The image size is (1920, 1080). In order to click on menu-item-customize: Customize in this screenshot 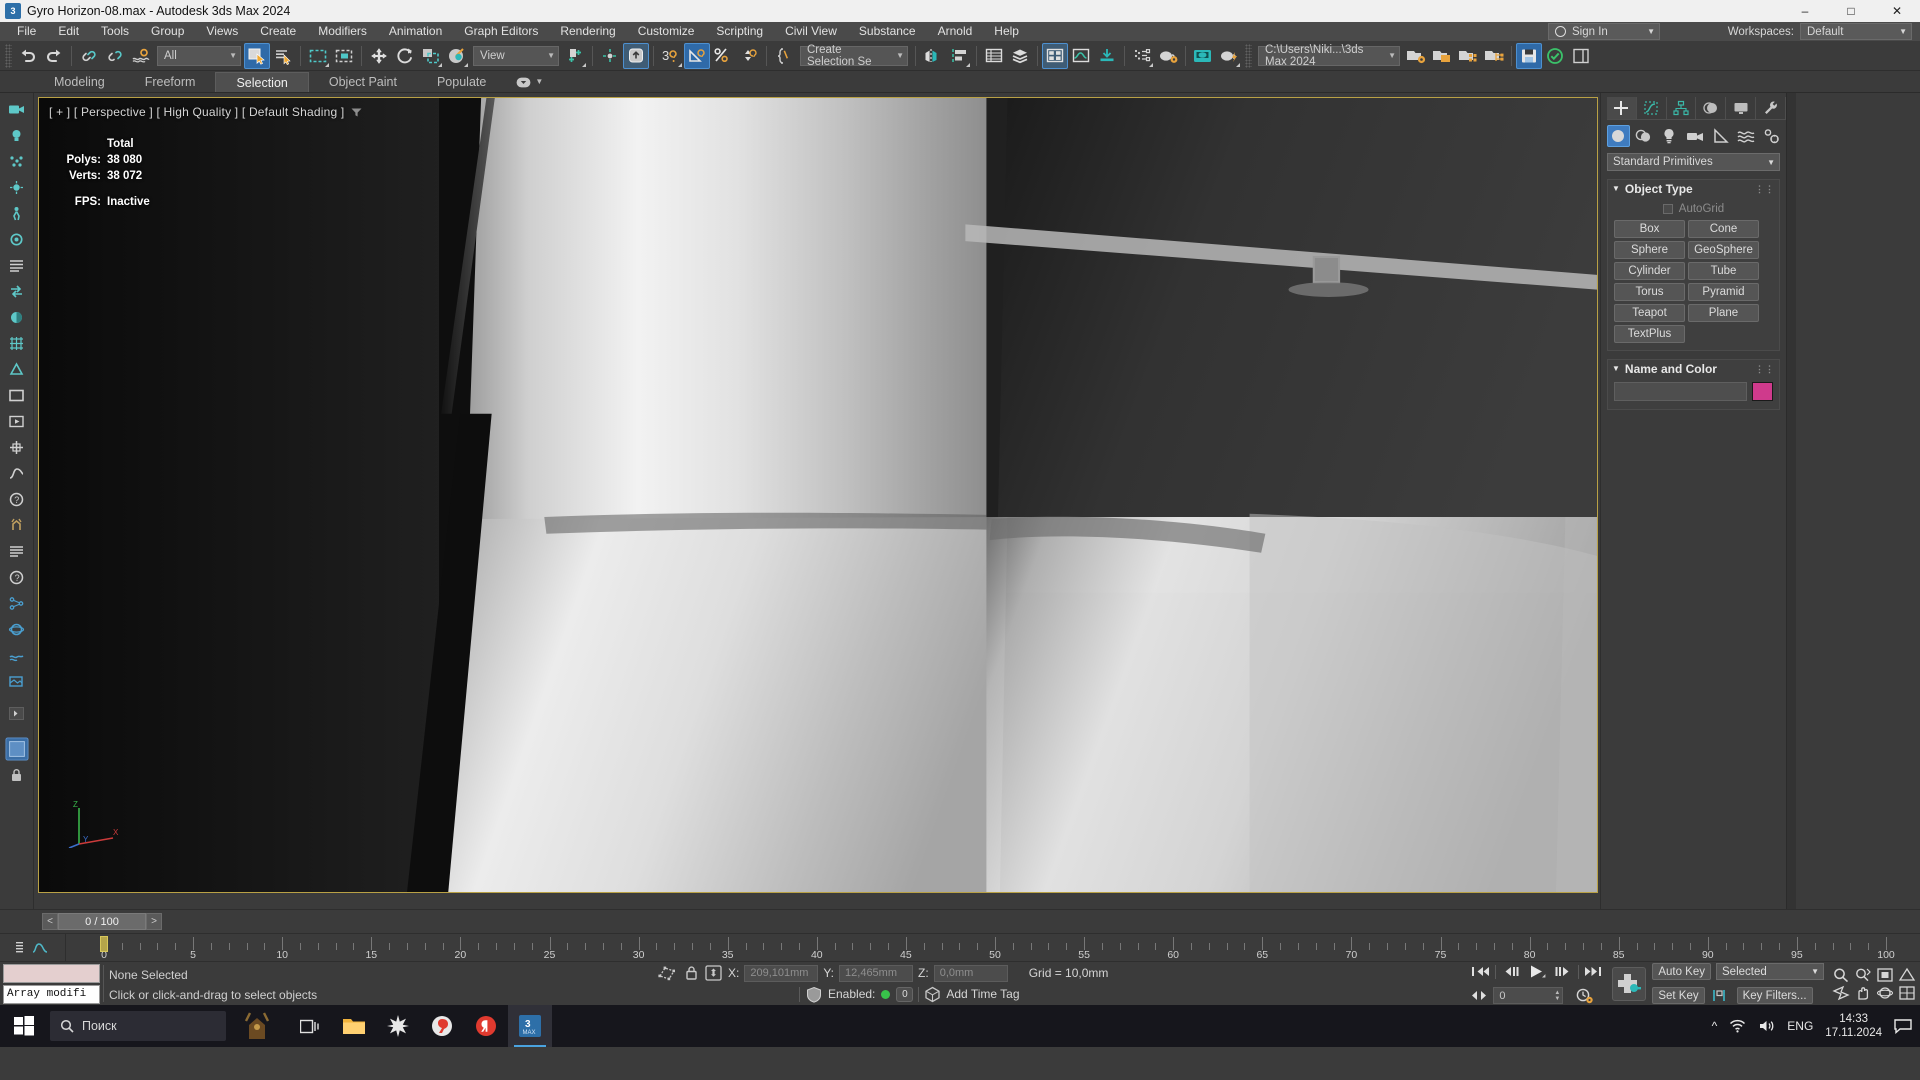, I will do `click(666, 31)`.